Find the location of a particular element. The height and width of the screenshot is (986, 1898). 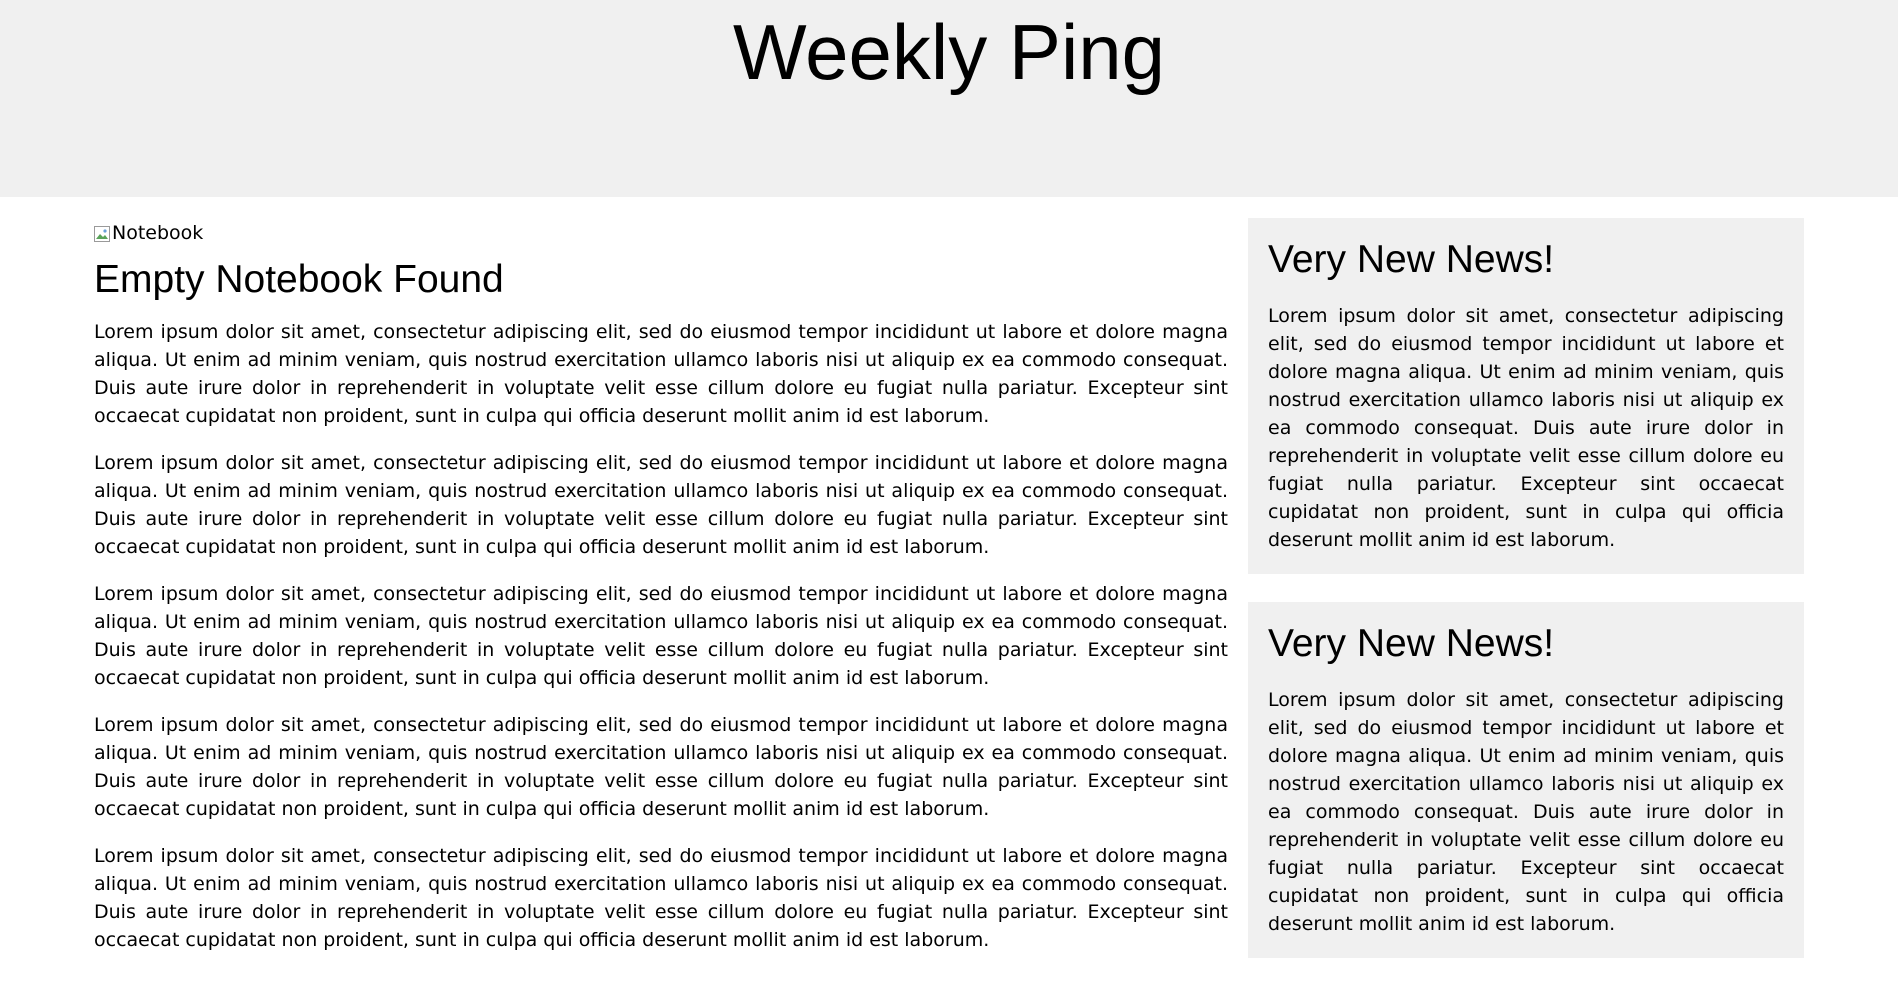

article-heading: Empty Notebook Found is located at coordinates (299, 279).